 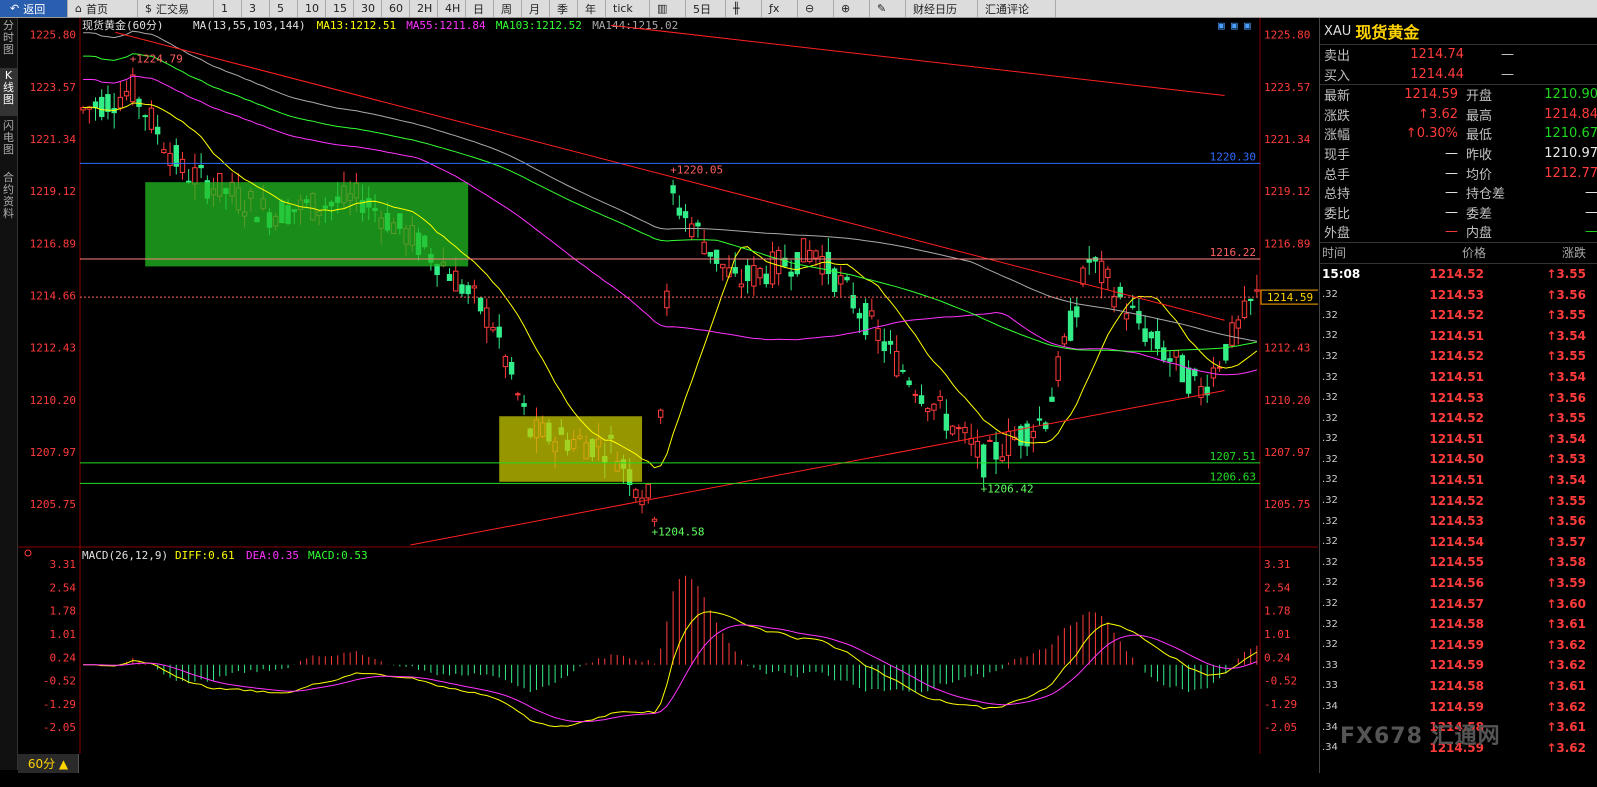 I want to click on home-button: ⌂ 首页, so click(x=103, y=8).